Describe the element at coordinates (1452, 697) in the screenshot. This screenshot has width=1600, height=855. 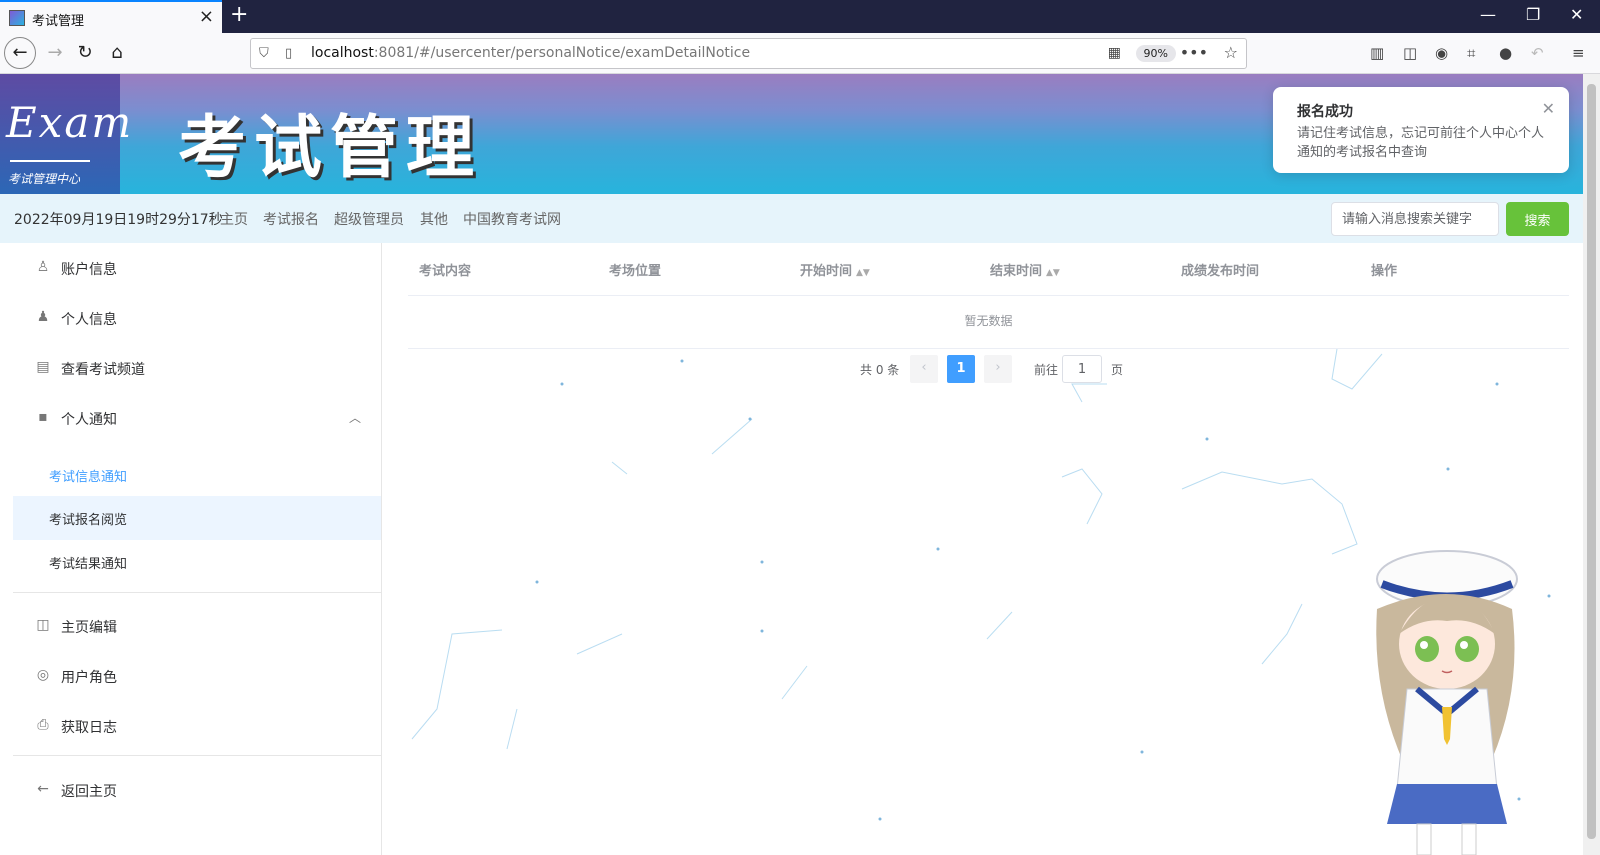
I see `mascot-character` at that location.